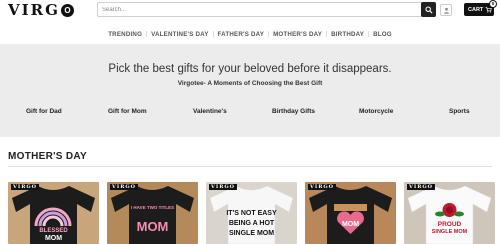 The image size is (500, 244). I want to click on section-title: MOTHER'S DAY, so click(47, 156).